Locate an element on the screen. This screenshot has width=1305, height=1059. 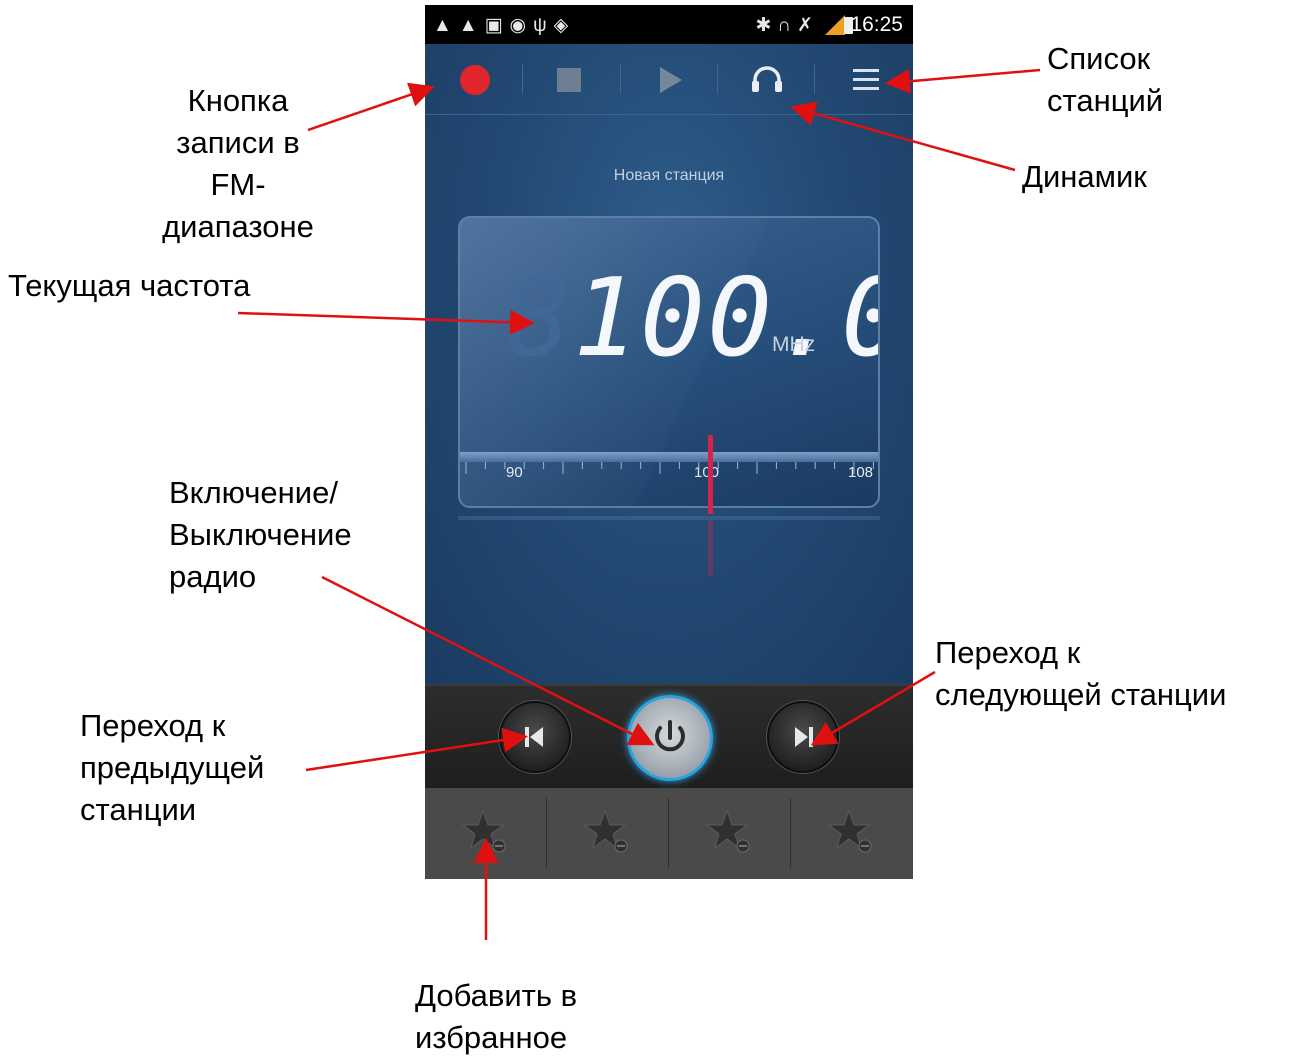
arrow-record-button is located at coordinates (371, 107).